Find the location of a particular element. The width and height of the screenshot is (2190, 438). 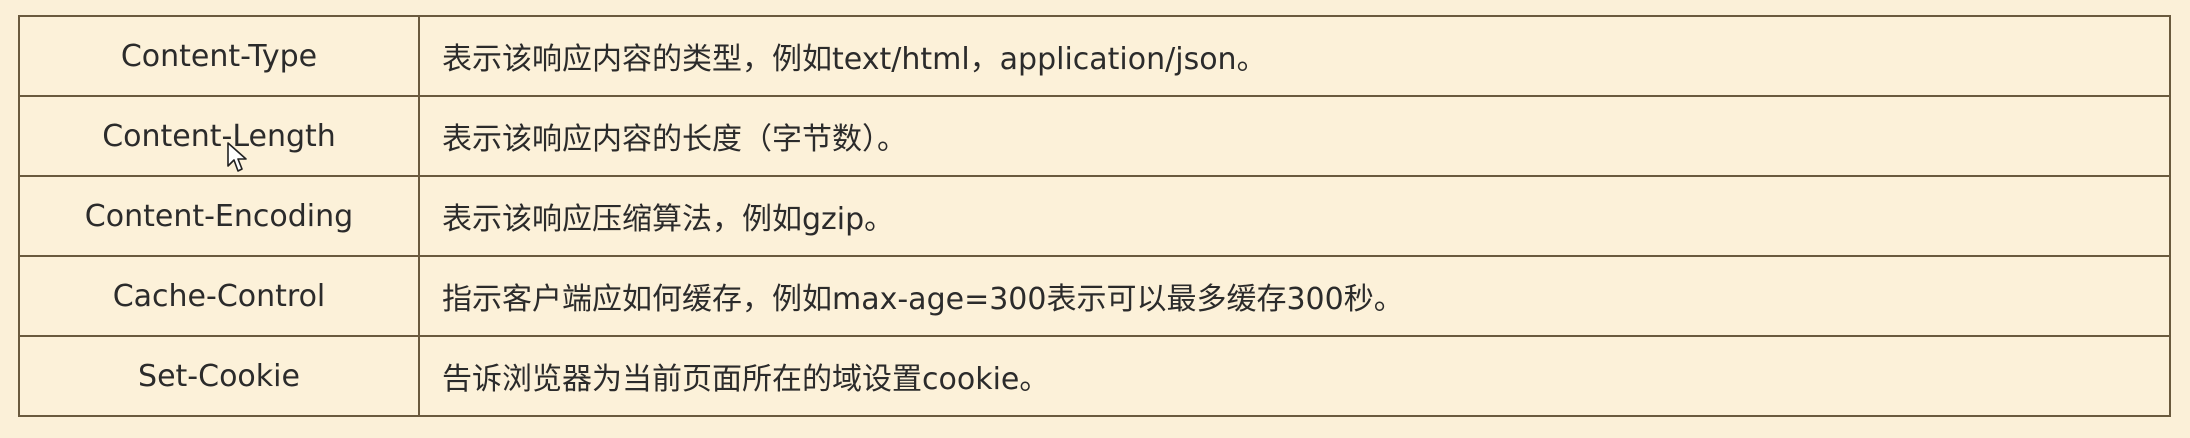

header-name-cell: Content-Type is located at coordinates (220, 56).